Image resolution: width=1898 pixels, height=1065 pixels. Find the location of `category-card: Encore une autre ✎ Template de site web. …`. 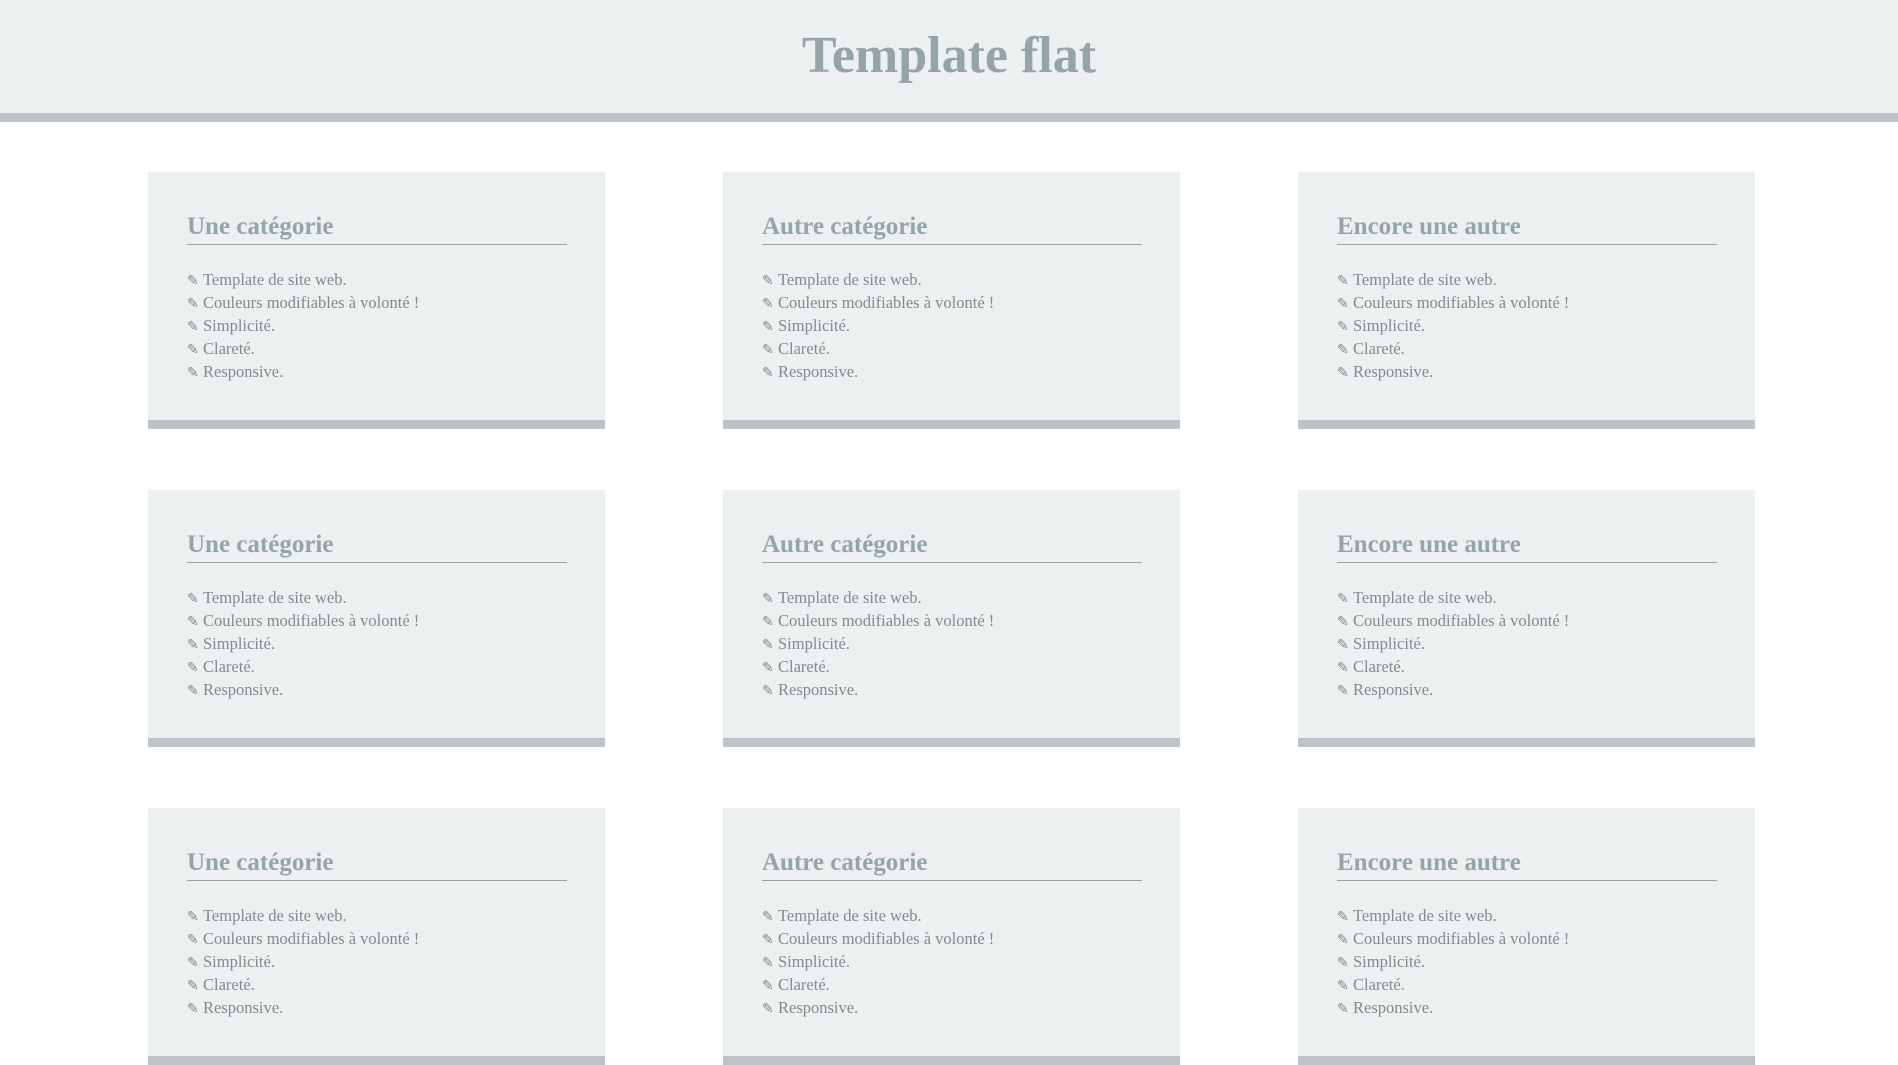

category-card: Encore une autre ✎ Template de site web. … is located at coordinates (1526, 300).